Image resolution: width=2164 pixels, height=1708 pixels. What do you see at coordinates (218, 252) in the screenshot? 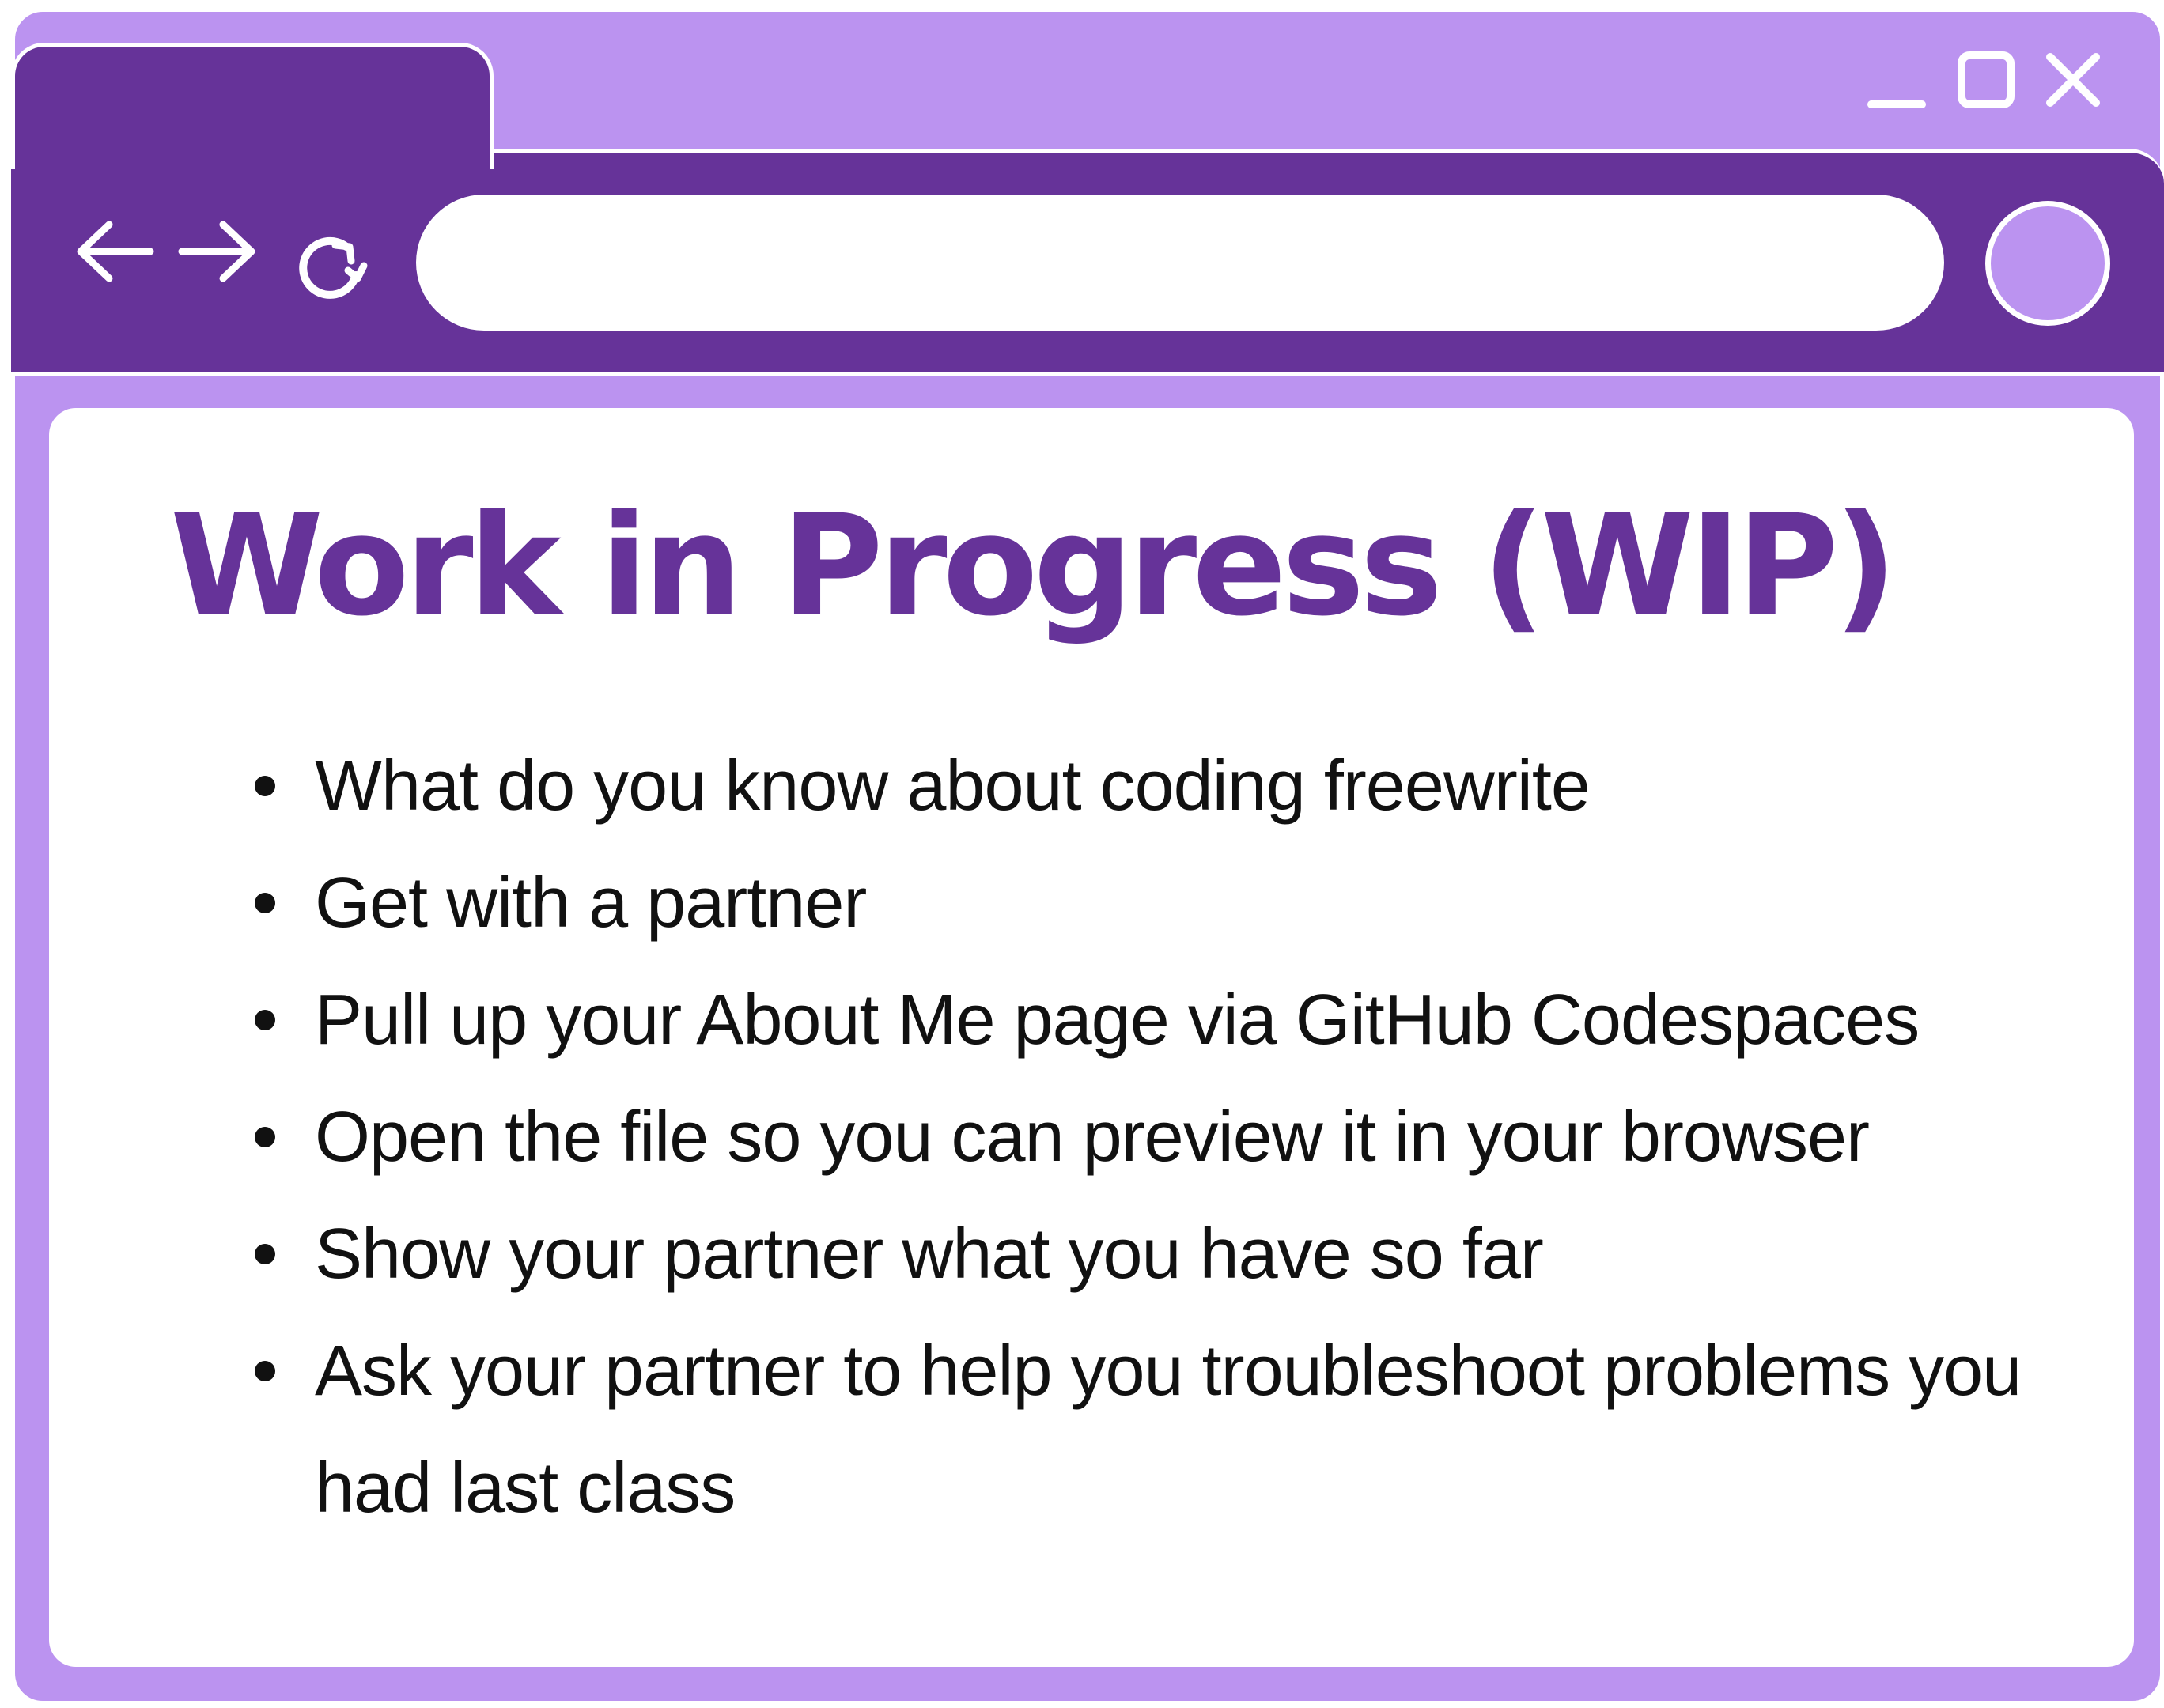
I see `arrow-right-icon` at bounding box center [218, 252].